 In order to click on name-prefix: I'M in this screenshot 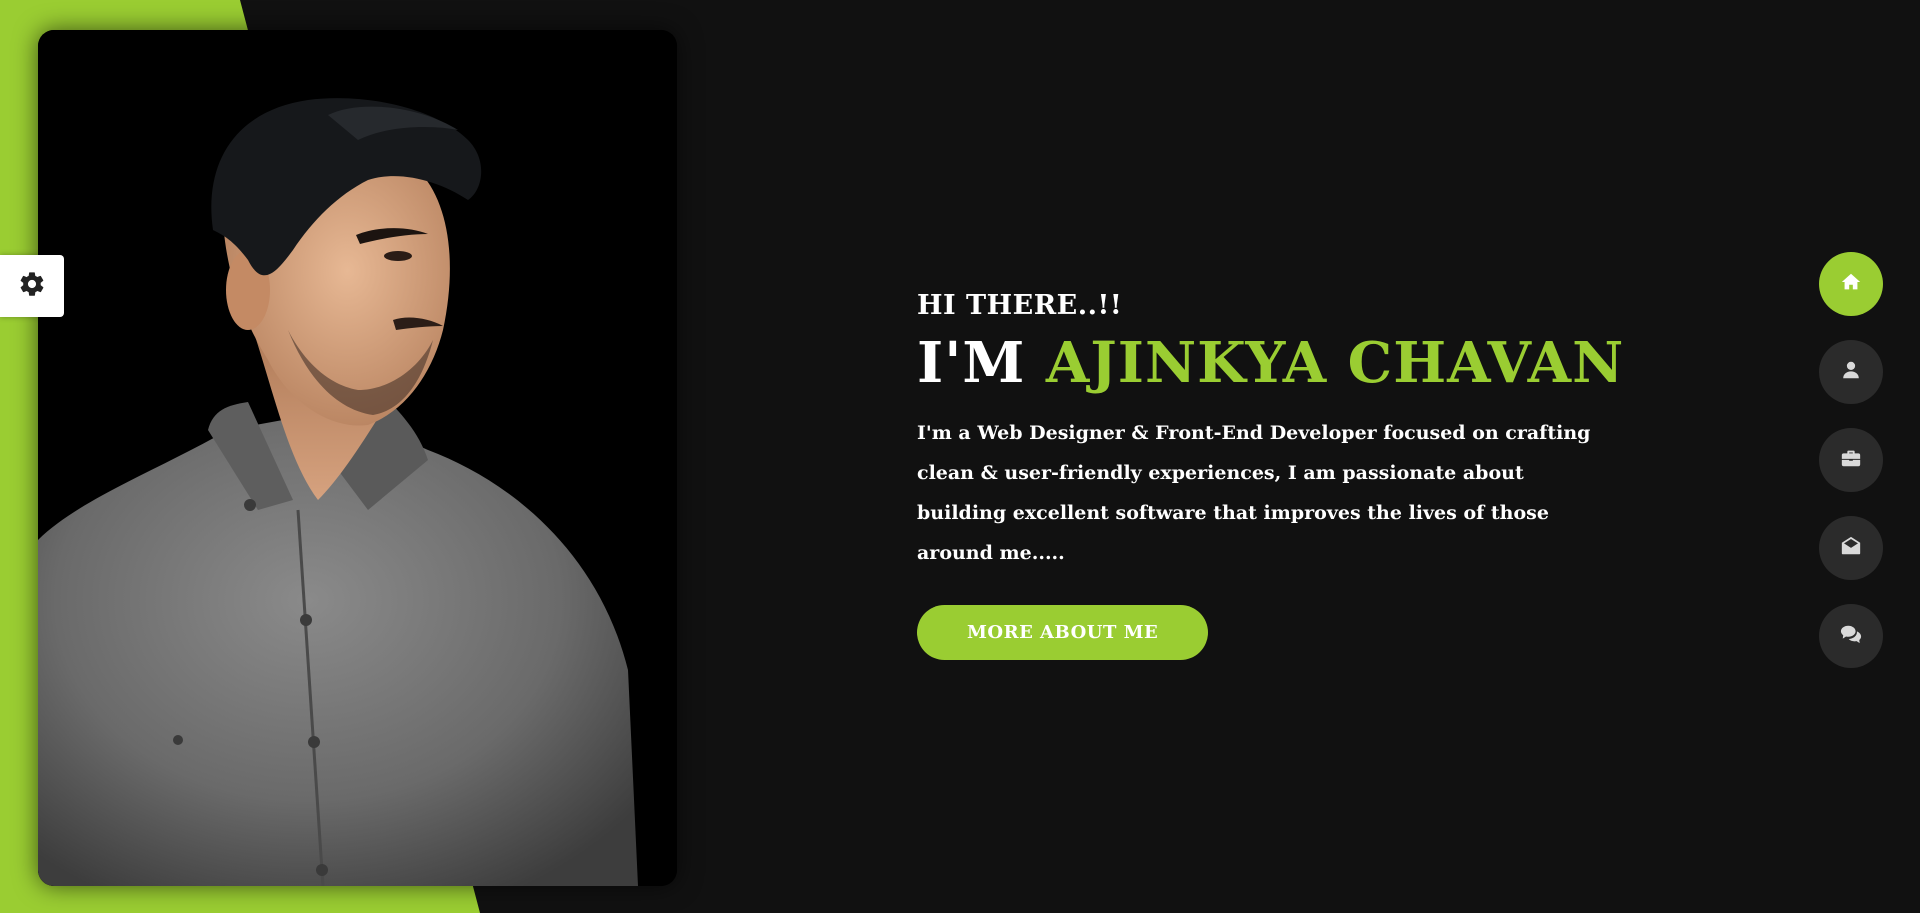, I will do `click(971, 363)`.